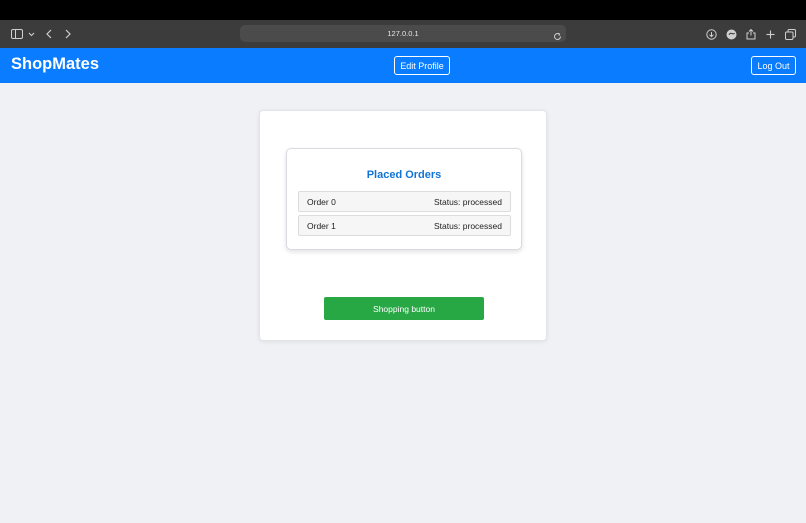  Describe the element at coordinates (404, 201) in the screenshot. I see `order-row: Order 0 Status: processed` at that location.